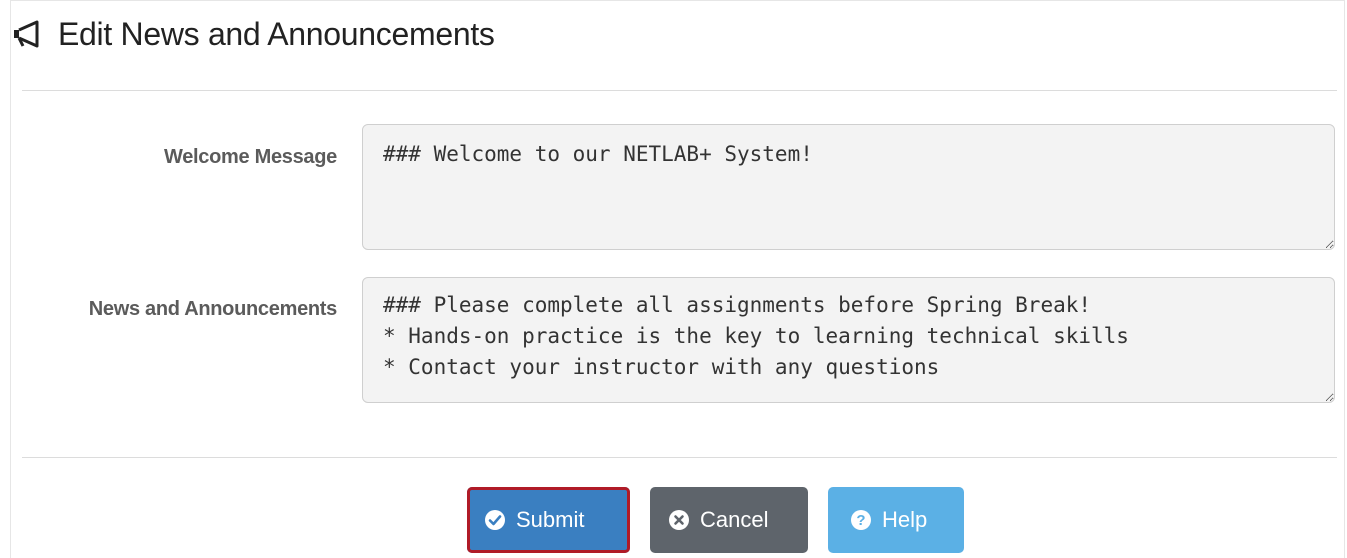 The image size is (1347, 558). Describe the element at coordinates (734, 519) in the screenshot. I see `cancel-label: Cancel` at that location.